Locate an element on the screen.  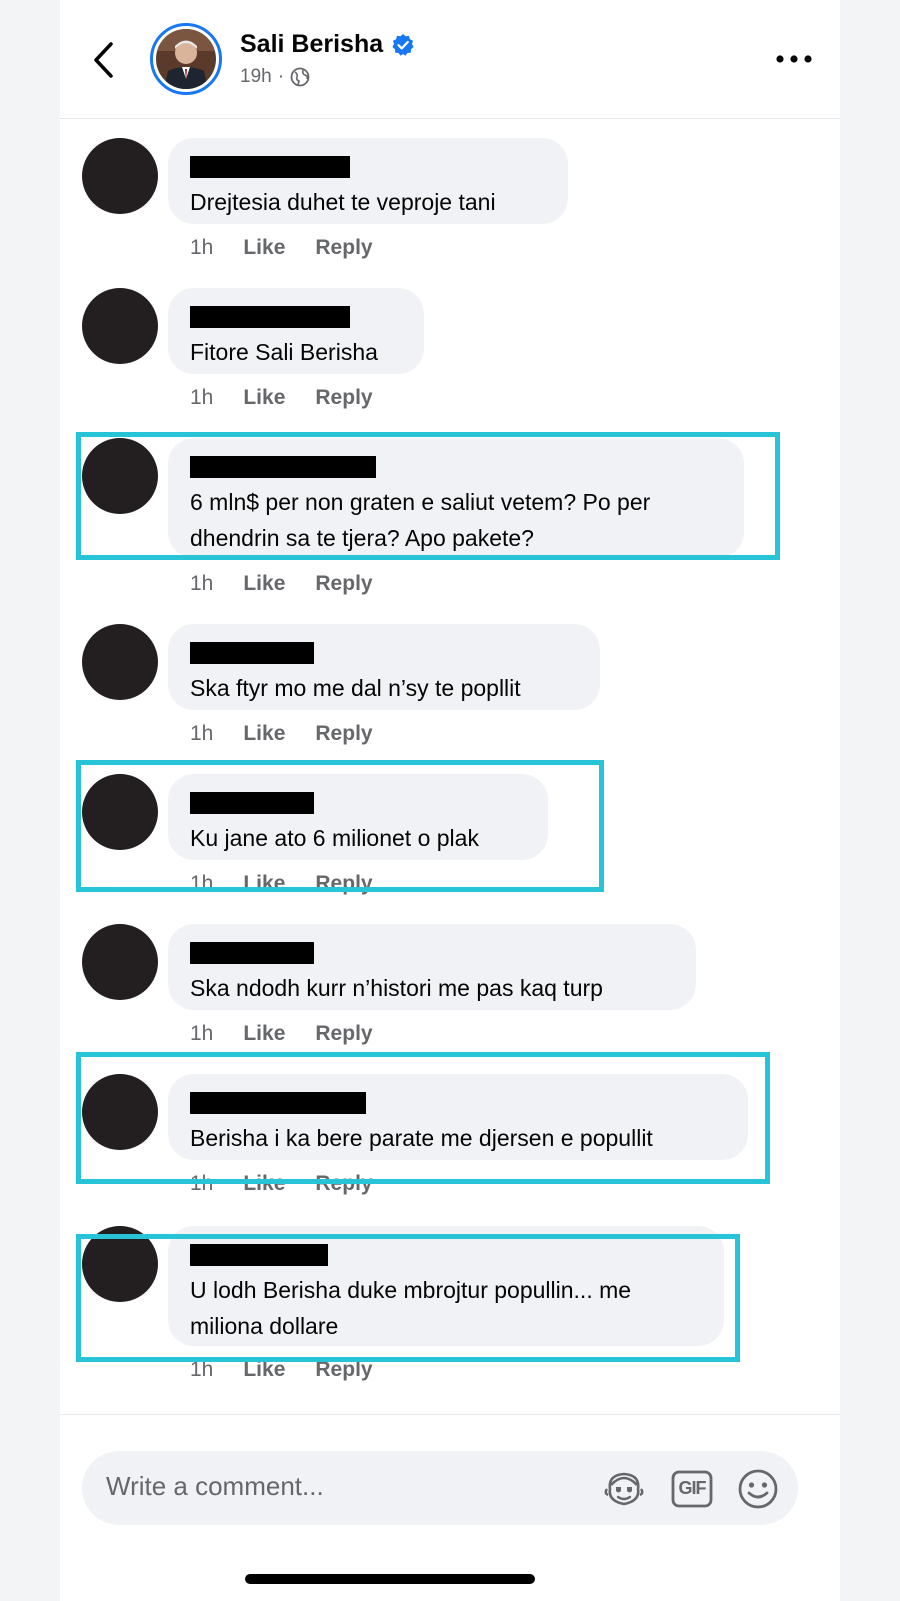
chevron-left-icon is located at coordinates (103, 60).